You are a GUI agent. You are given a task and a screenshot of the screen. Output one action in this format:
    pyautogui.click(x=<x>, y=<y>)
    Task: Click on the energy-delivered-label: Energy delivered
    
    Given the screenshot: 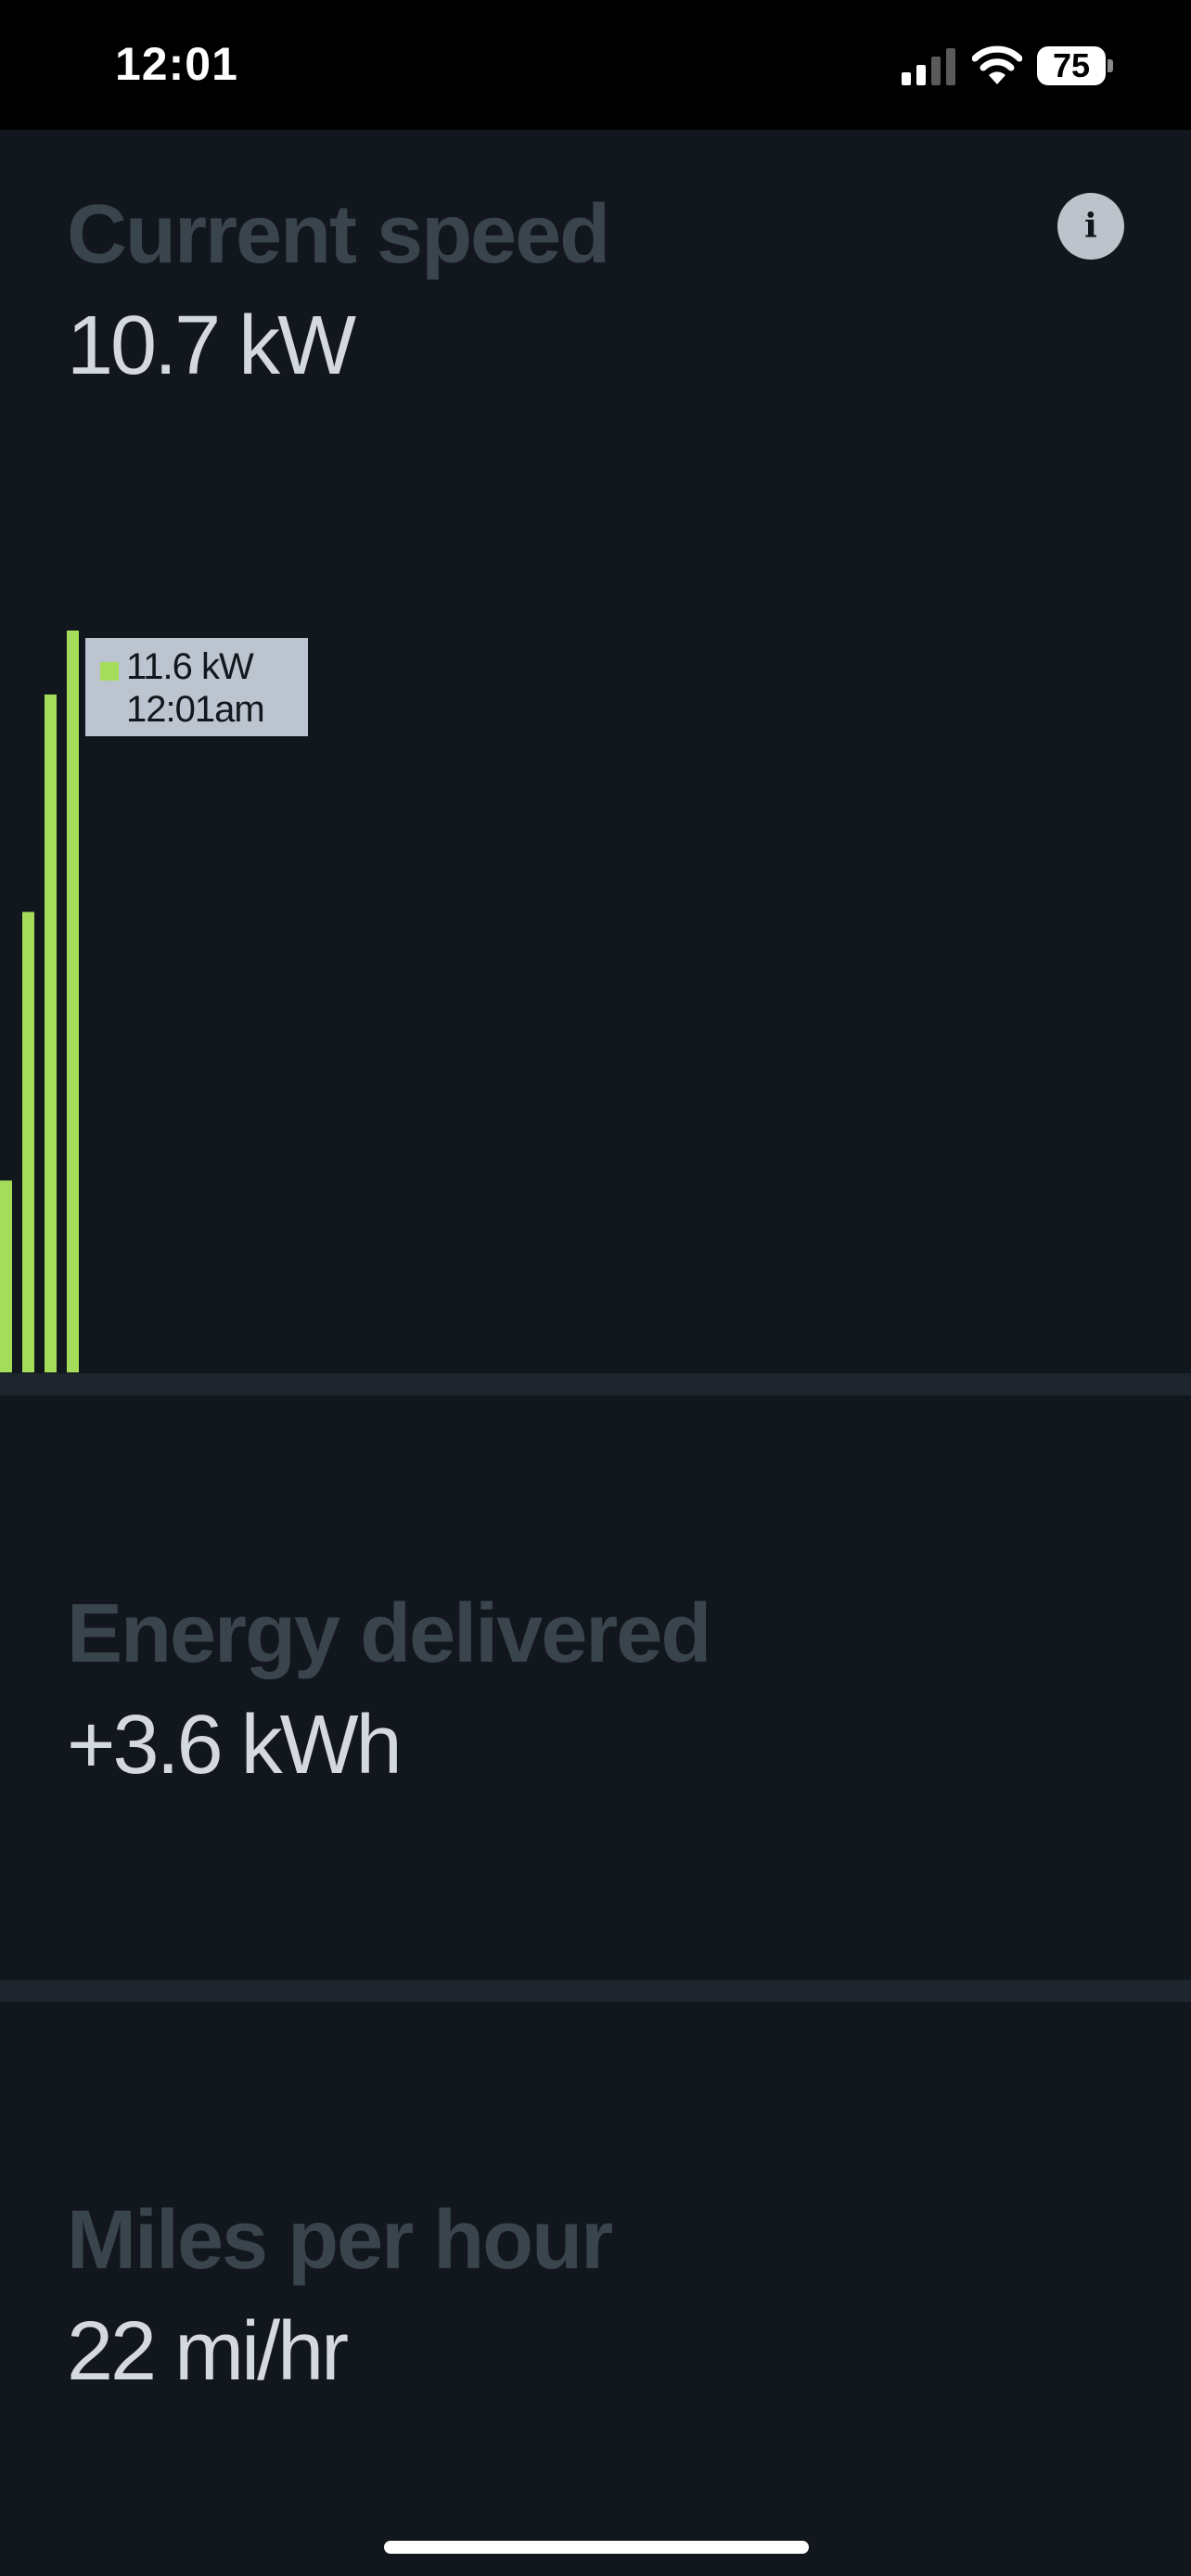 What is the action you would take?
    pyautogui.click(x=389, y=1634)
    